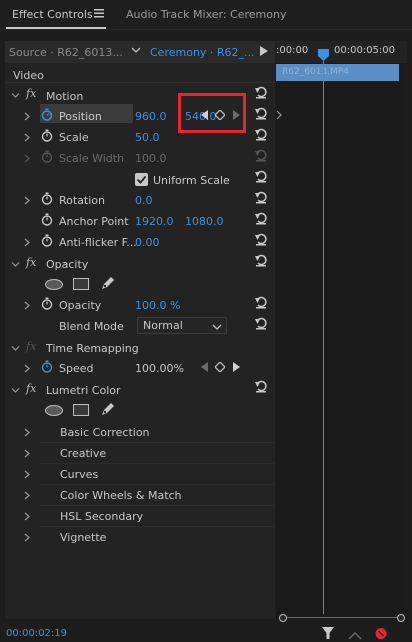  Describe the element at coordinates (355, 634) in the screenshot. I see `export-clip-icon` at that location.